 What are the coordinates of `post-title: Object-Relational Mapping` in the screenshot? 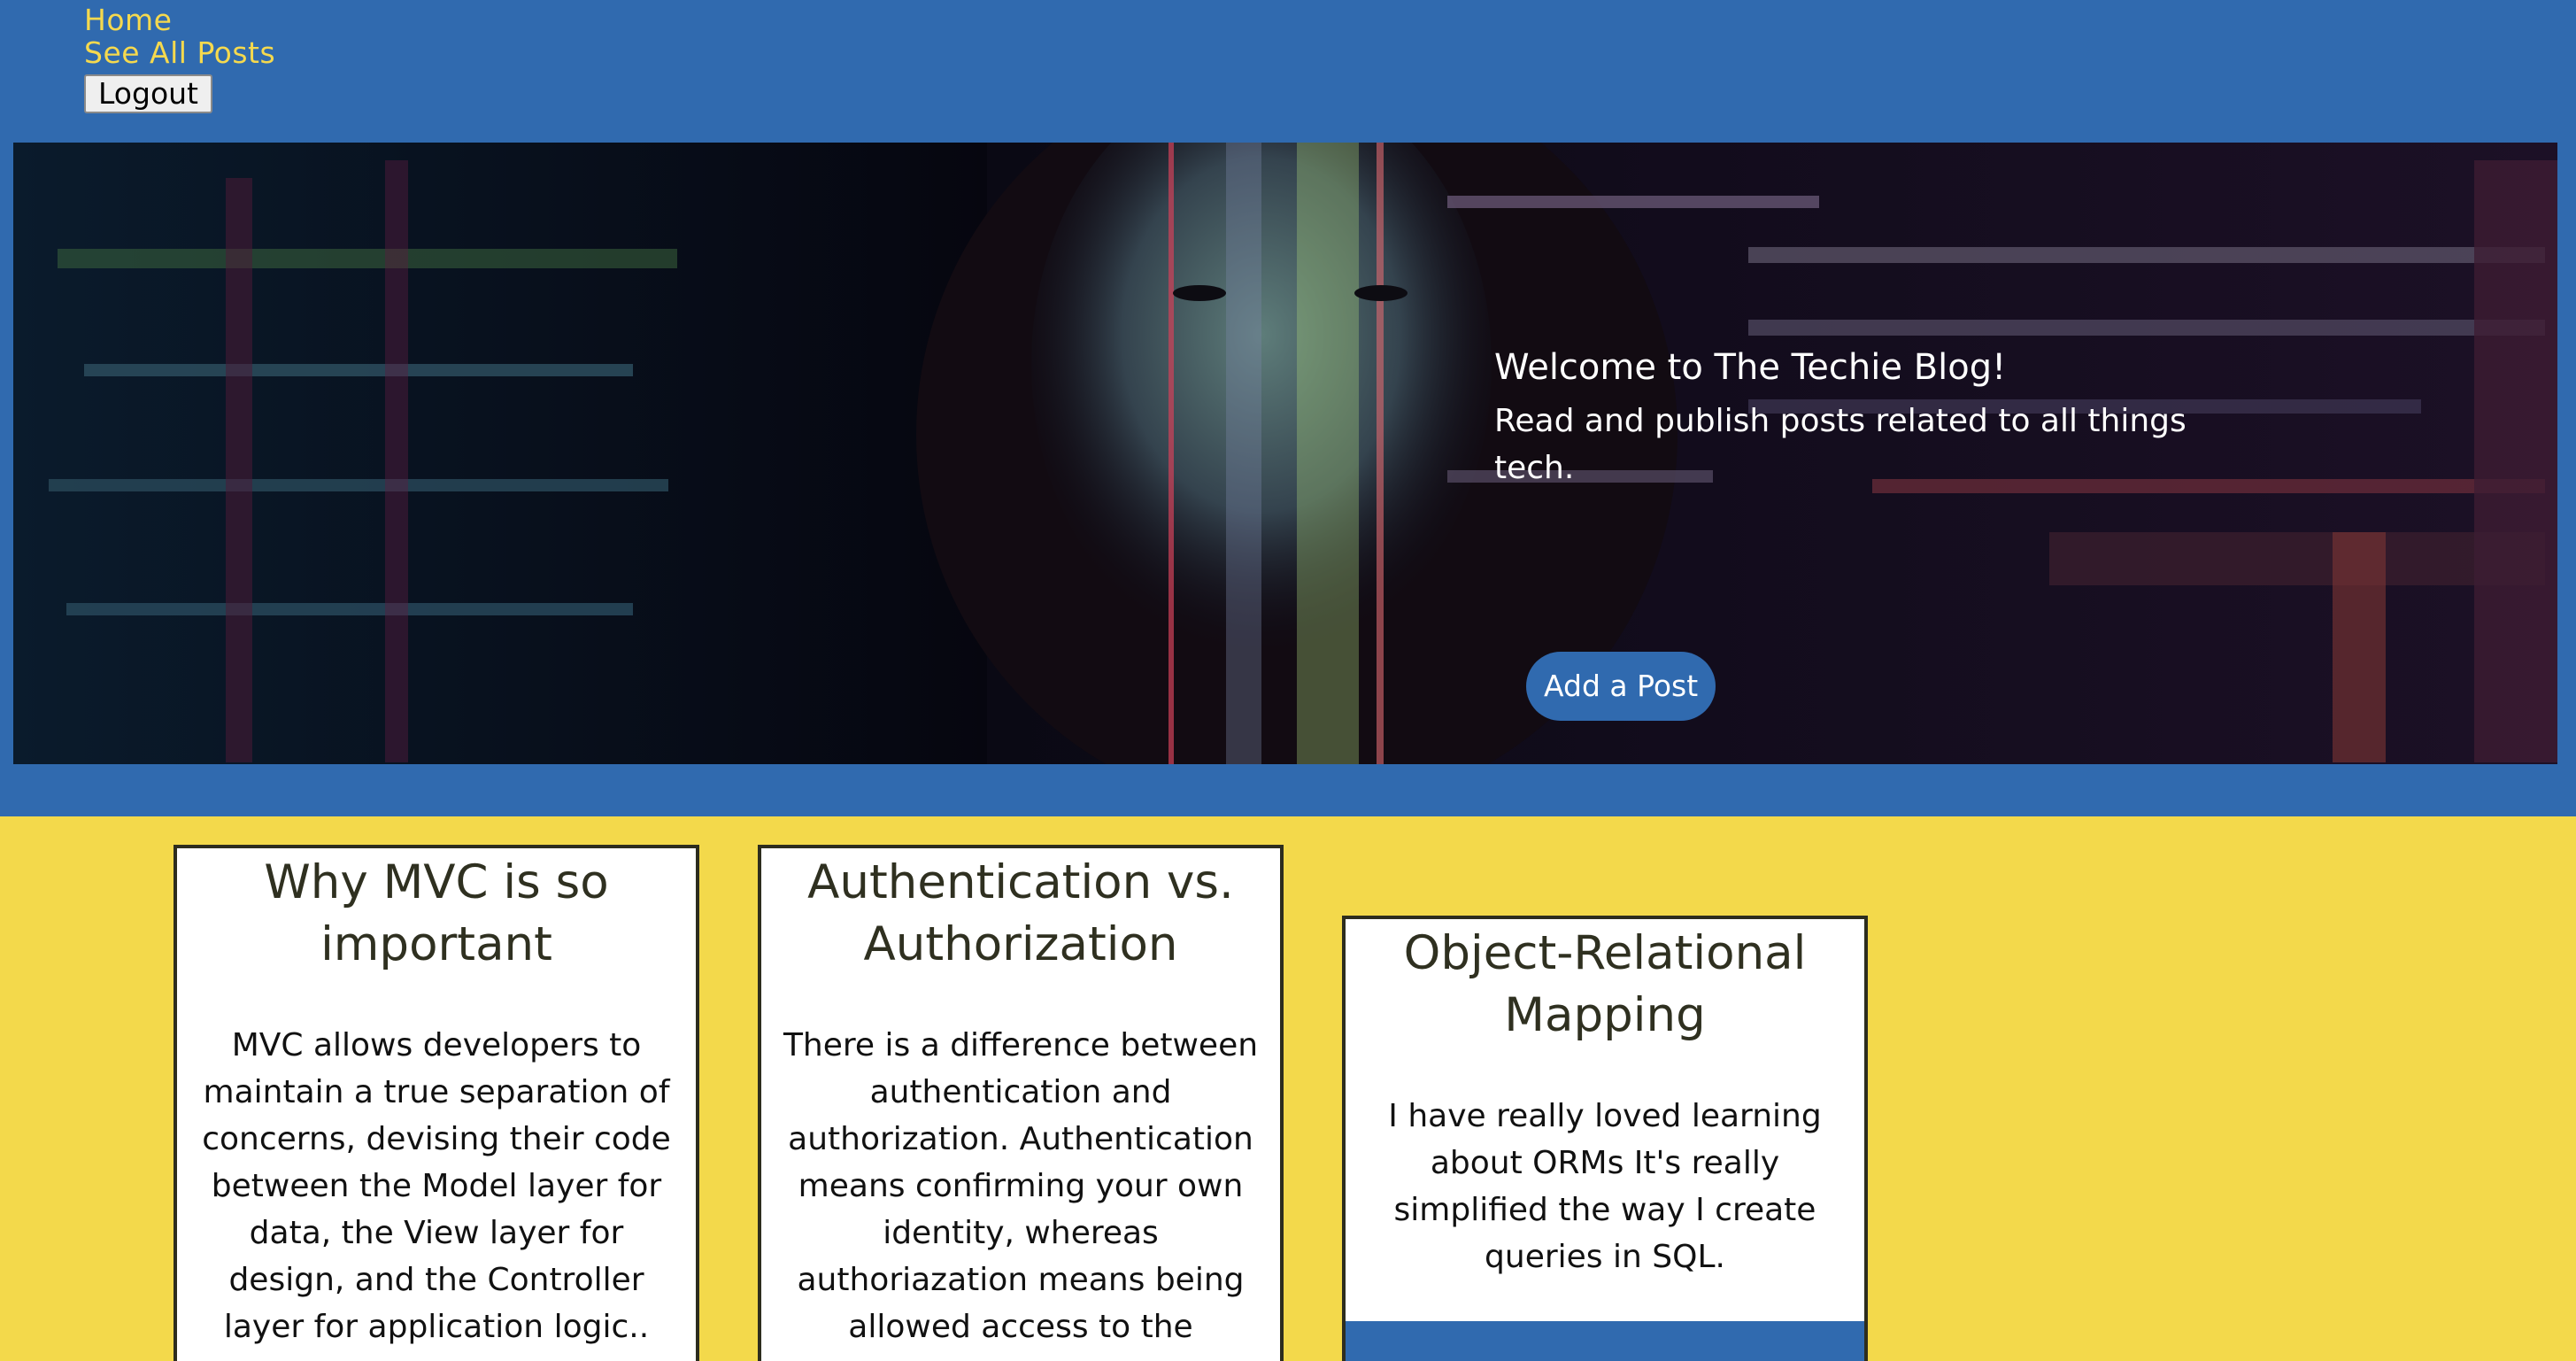 It's located at (1605, 983).